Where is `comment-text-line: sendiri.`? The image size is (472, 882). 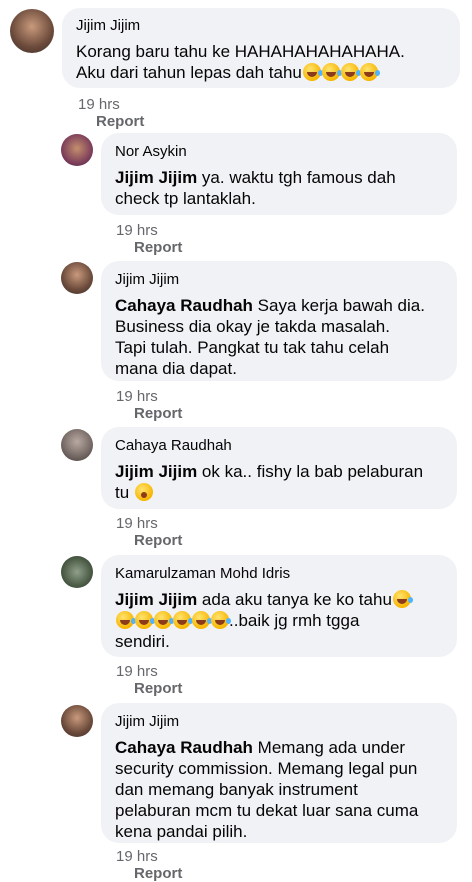 comment-text-line: sendiri. is located at coordinates (142, 641).